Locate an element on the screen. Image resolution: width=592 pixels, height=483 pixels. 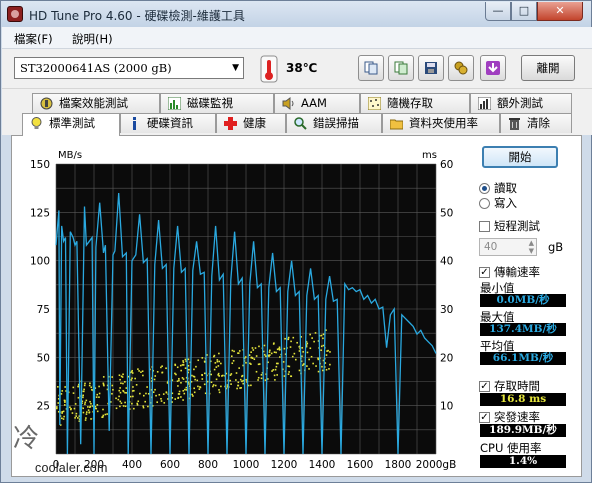
tab-aam: AAM is located at coordinates (317, 103).